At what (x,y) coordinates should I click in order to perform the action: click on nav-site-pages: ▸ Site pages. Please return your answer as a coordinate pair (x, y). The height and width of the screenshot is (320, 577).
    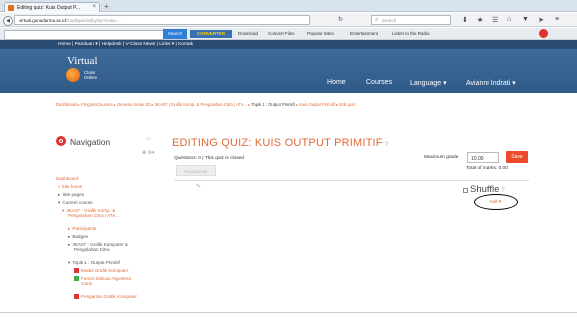
    Looking at the image, I should click on (71, 194).